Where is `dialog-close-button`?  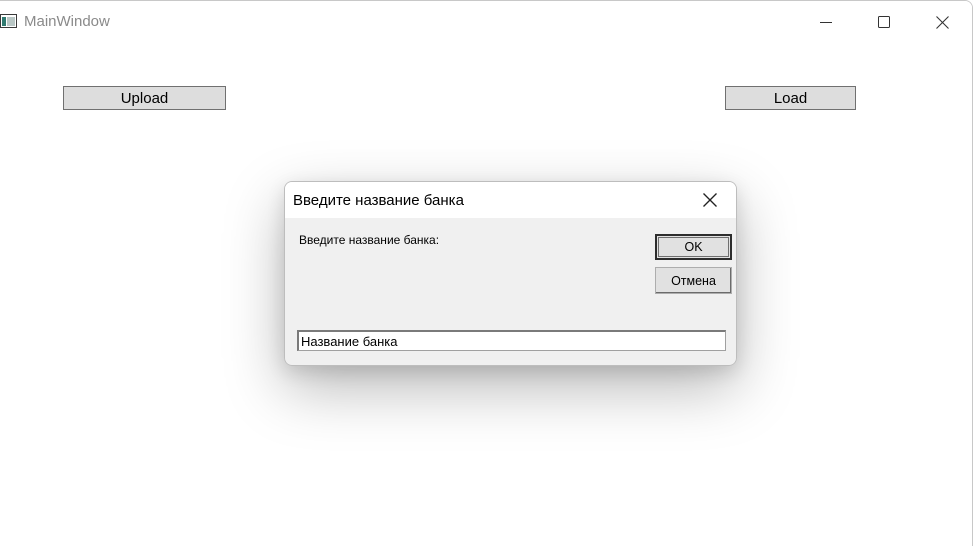
dialog-close-button is located at coordinates (710, 200).